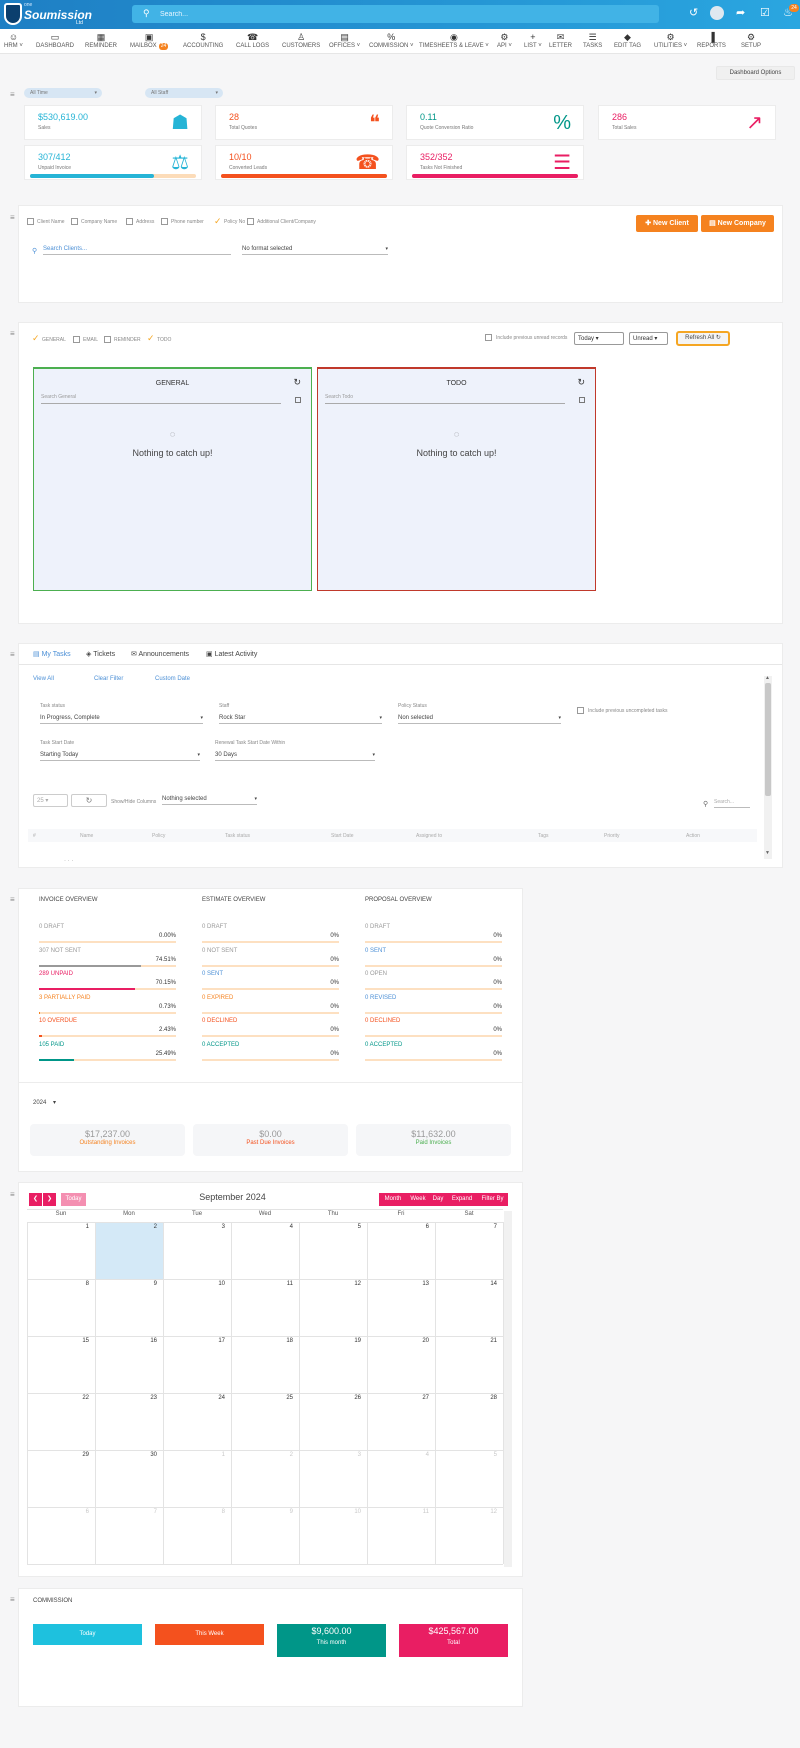 Image resolution: width=800 pixels, height=1748 pixels. Describe the element at coordinates (231, 654) in the screenshot. I see `tab-latest-activity: ▣ Latest Activity` at that location.